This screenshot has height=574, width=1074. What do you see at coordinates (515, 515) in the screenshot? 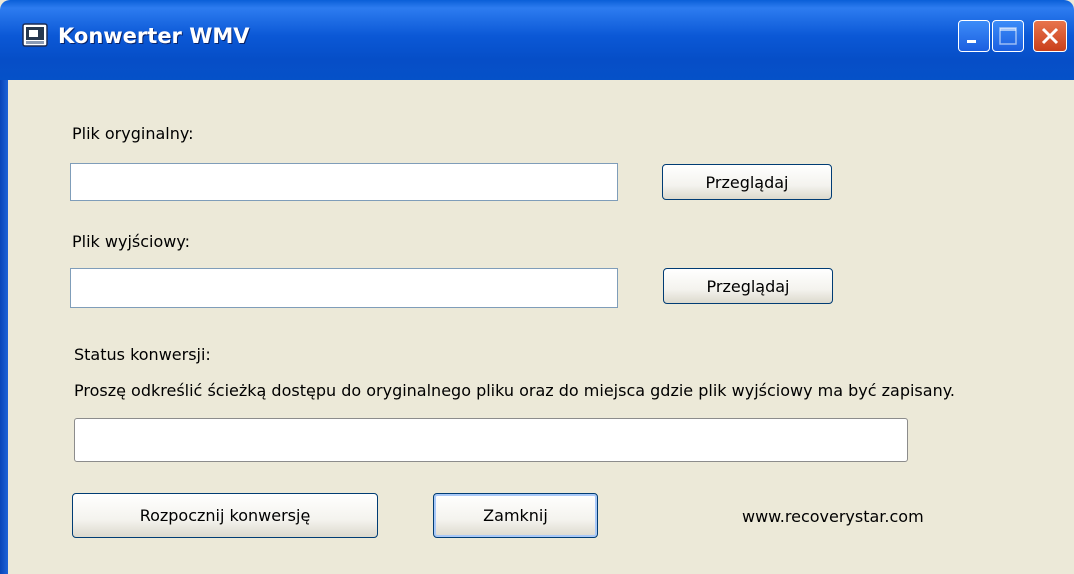
I see `close-dialog-button: Zamknij` at bounding box center [515, 515].